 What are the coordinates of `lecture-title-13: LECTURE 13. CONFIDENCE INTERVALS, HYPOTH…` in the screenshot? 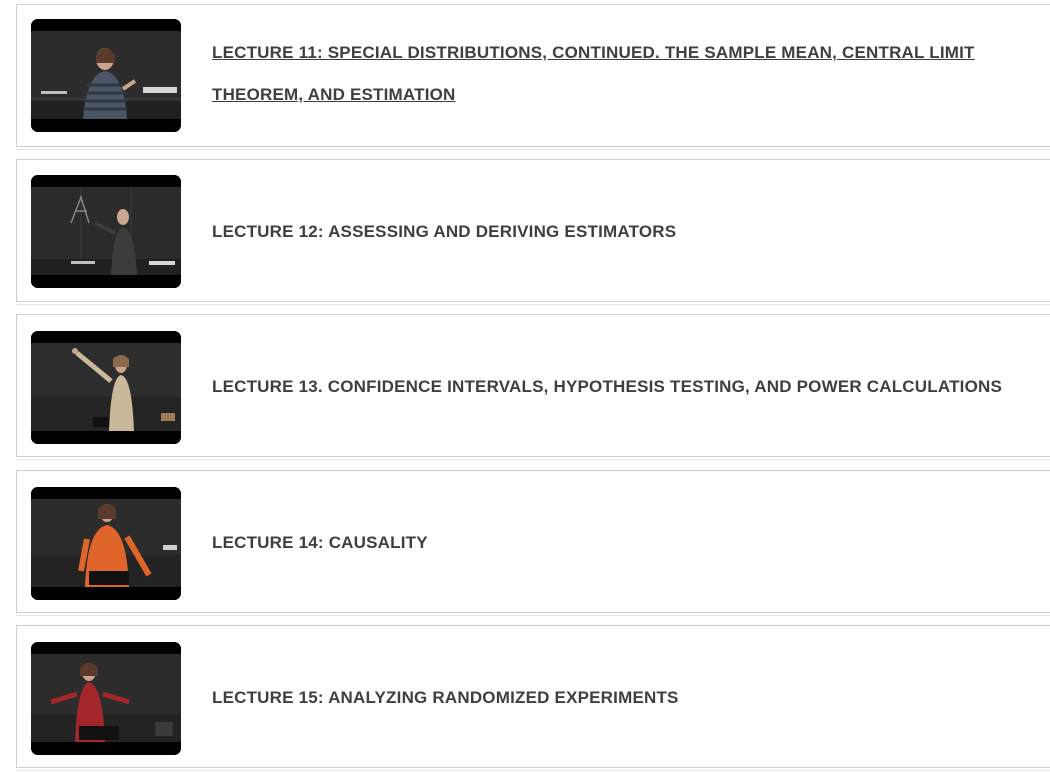 It's located at (626, 387).